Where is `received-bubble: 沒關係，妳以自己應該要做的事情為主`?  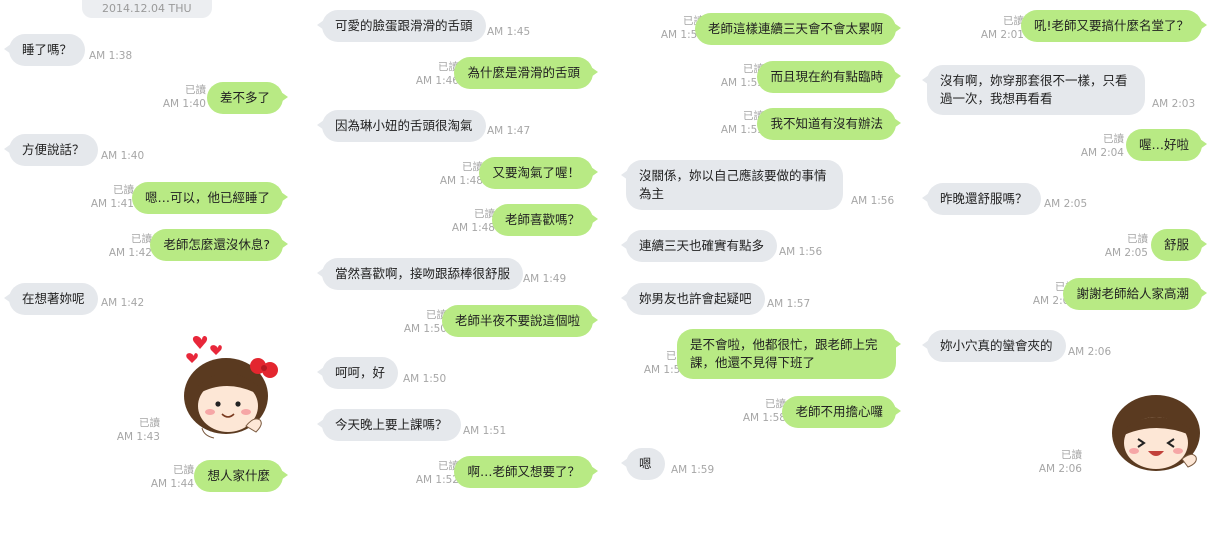
received-bubble: 沒關係，妳以自己應該要做的事情為主 is located at coordinates (732, 185).